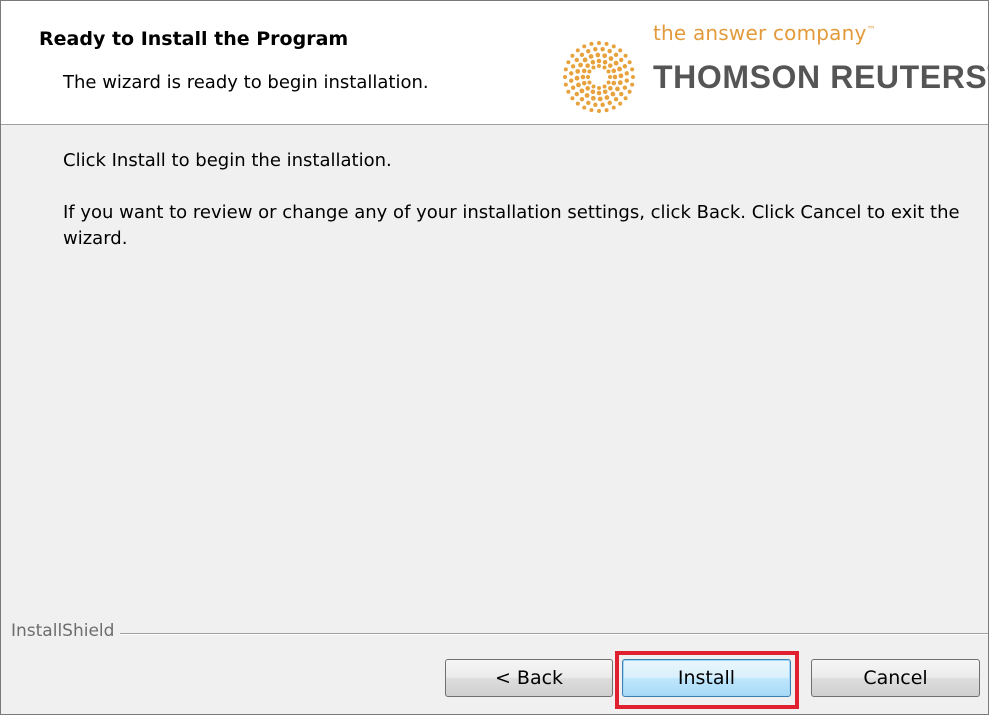 This screenshot has width=989, height=715. What do you see at coordinates (821, 77) in the screenshot?
I see `logo-name: THOMSON REUTERS®` at bounding box center [821, 77].